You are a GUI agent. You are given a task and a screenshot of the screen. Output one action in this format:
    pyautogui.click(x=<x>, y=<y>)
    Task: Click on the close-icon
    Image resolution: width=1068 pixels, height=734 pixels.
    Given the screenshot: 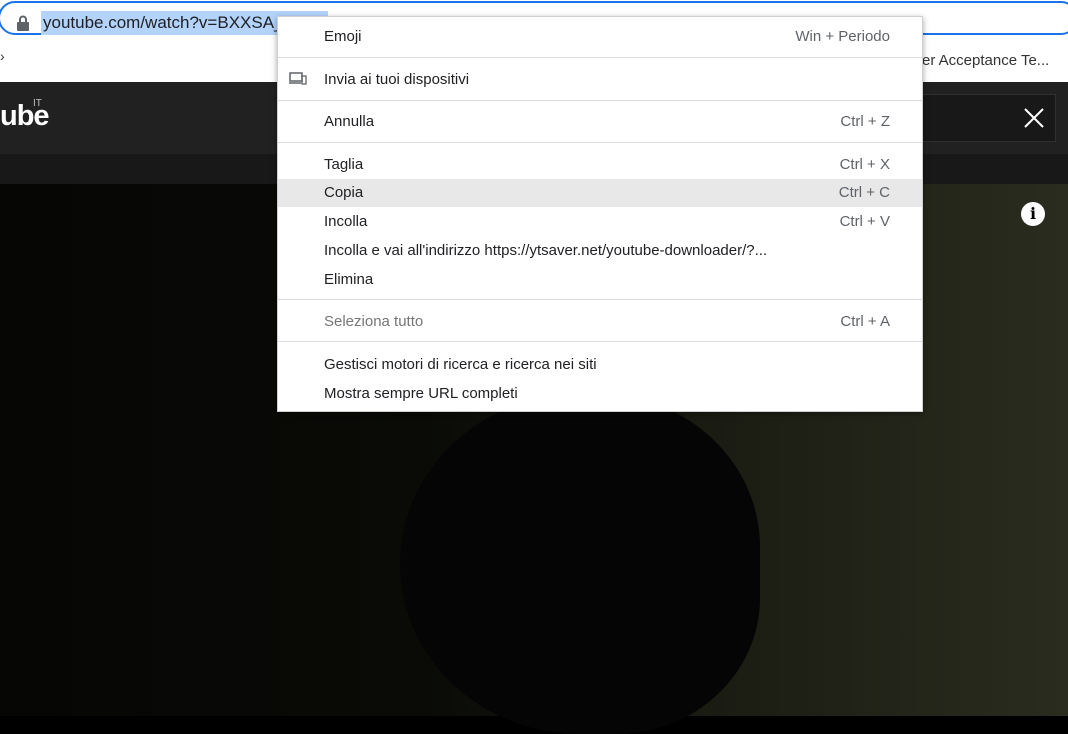 What is the action you would take?
    pyautogui.click(x=1034, y=118)
    